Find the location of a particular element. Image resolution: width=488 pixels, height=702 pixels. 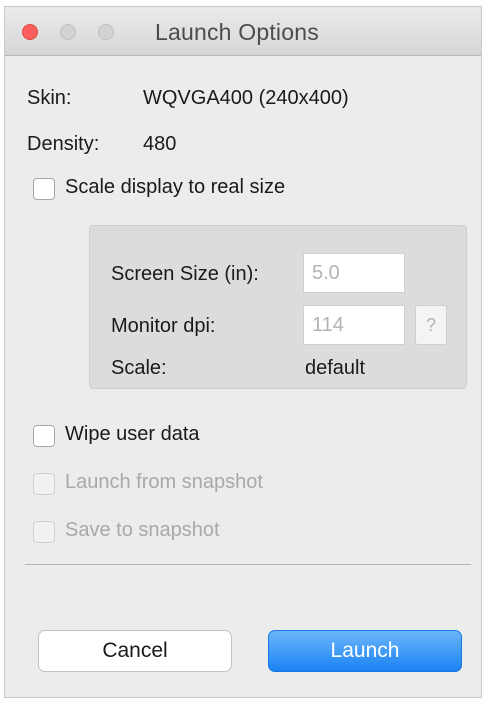

skin-label: Skin: is located at coordinates (49, 98).